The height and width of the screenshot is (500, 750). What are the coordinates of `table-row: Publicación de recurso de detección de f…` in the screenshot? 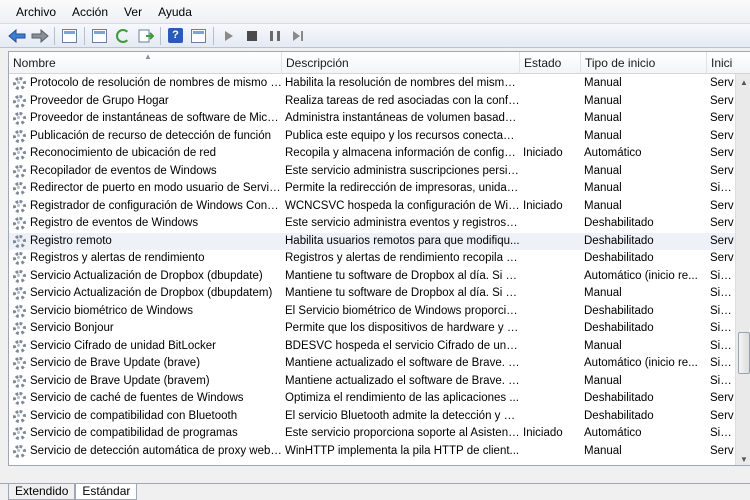 It's located at (372, 137).